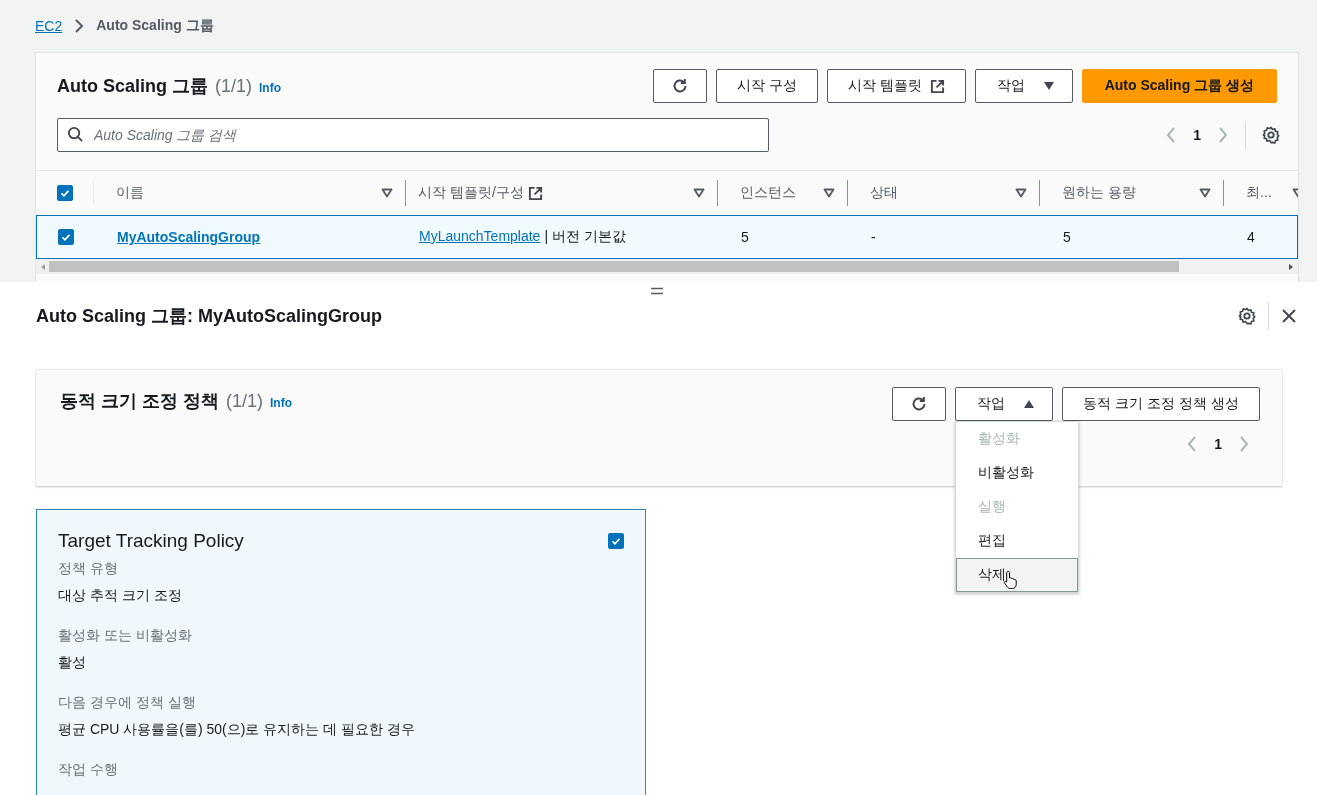 Image resolution: width=1317 pixels, height=795 pixels. Describe the element at coordinates (209, 316) in the screenshot. I see `detail-title: Auto Scaling 그룹: MyAutoScalingGroup` at that location.